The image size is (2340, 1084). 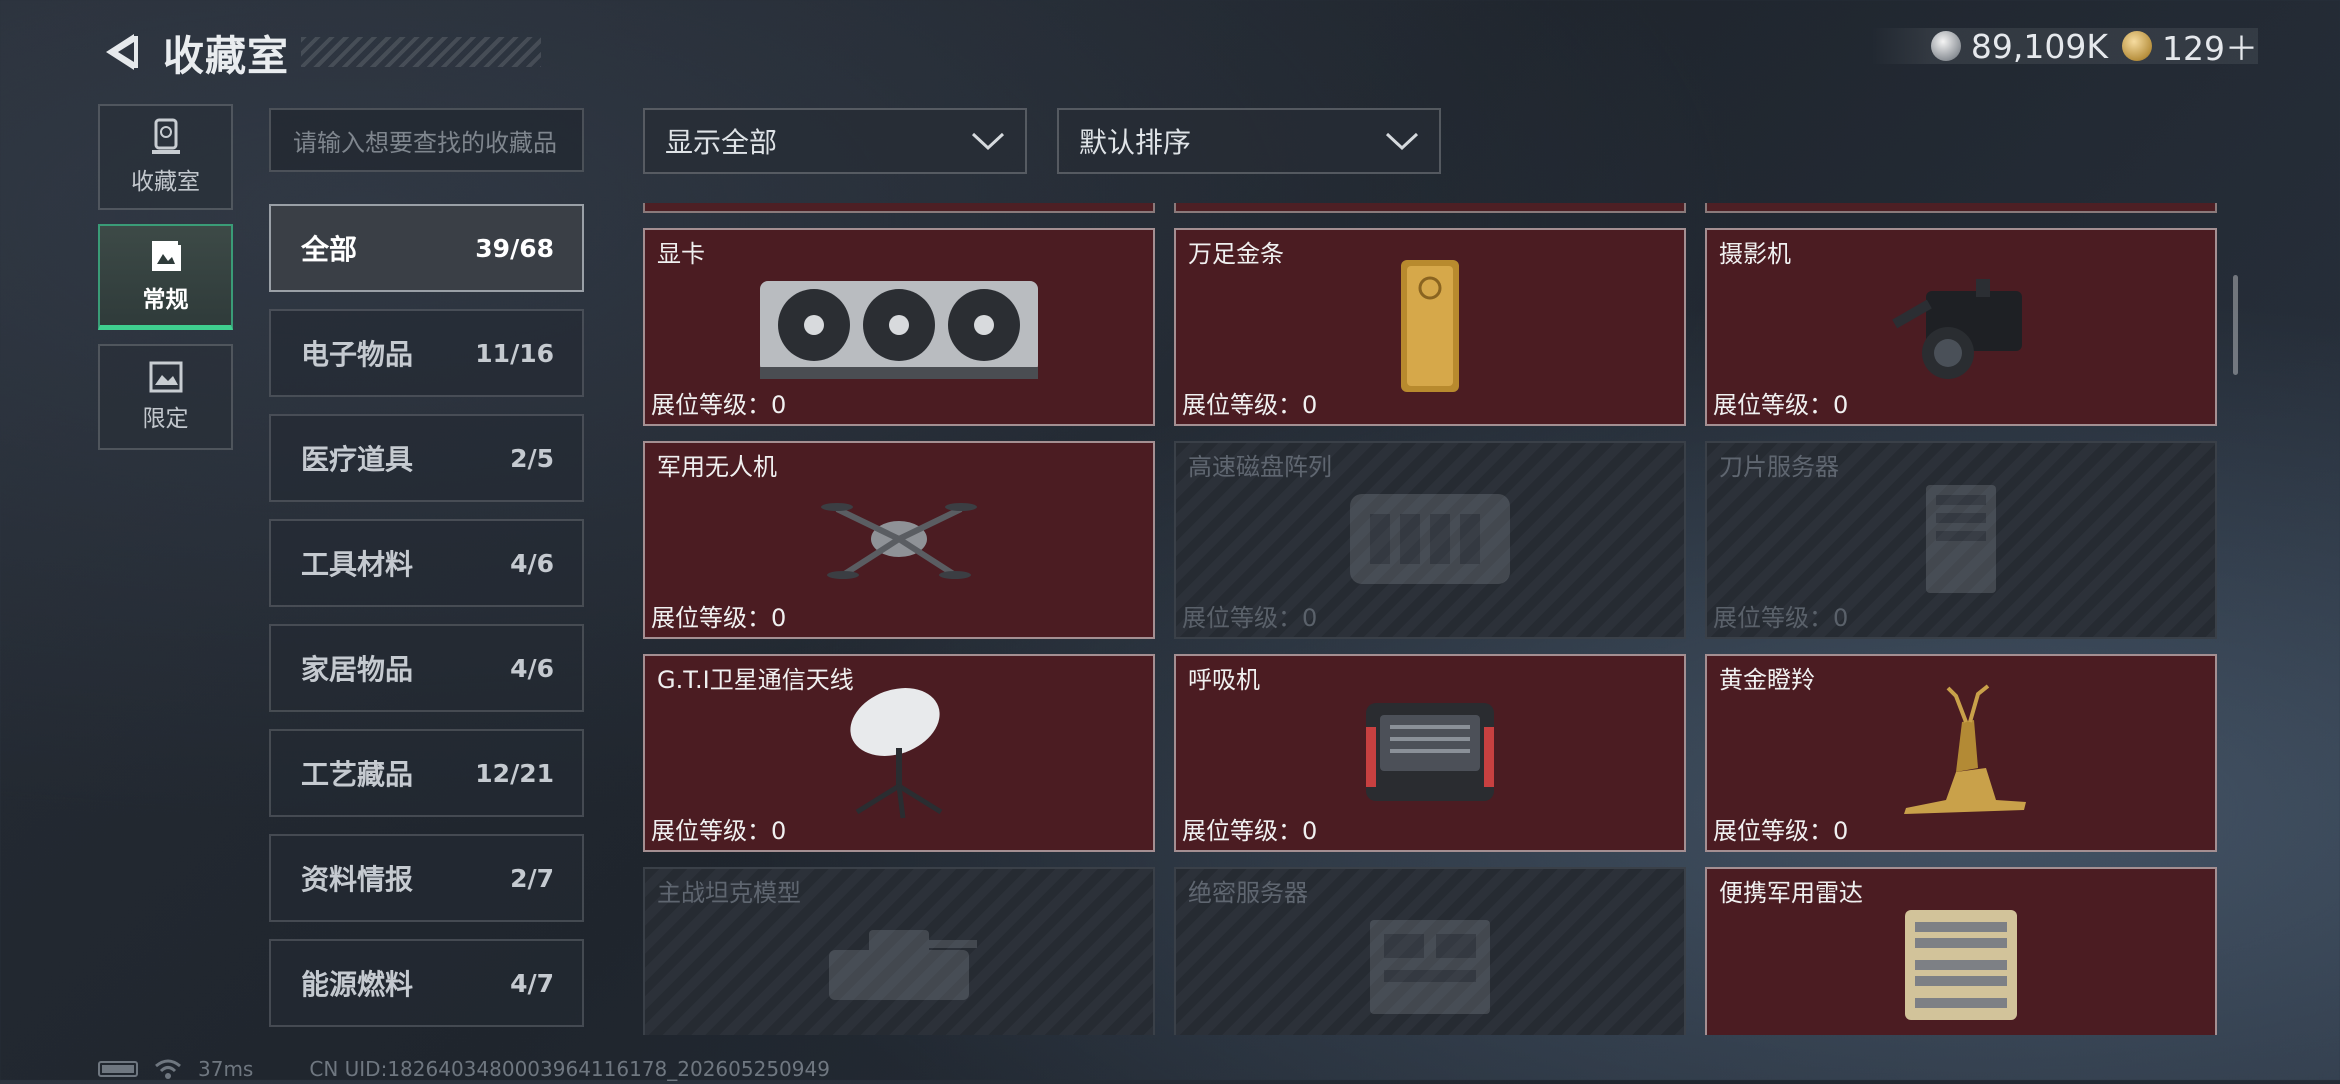 I want to click on search-placeholder: 请输入想要查找的收藏品, so click(x=425, y=142).